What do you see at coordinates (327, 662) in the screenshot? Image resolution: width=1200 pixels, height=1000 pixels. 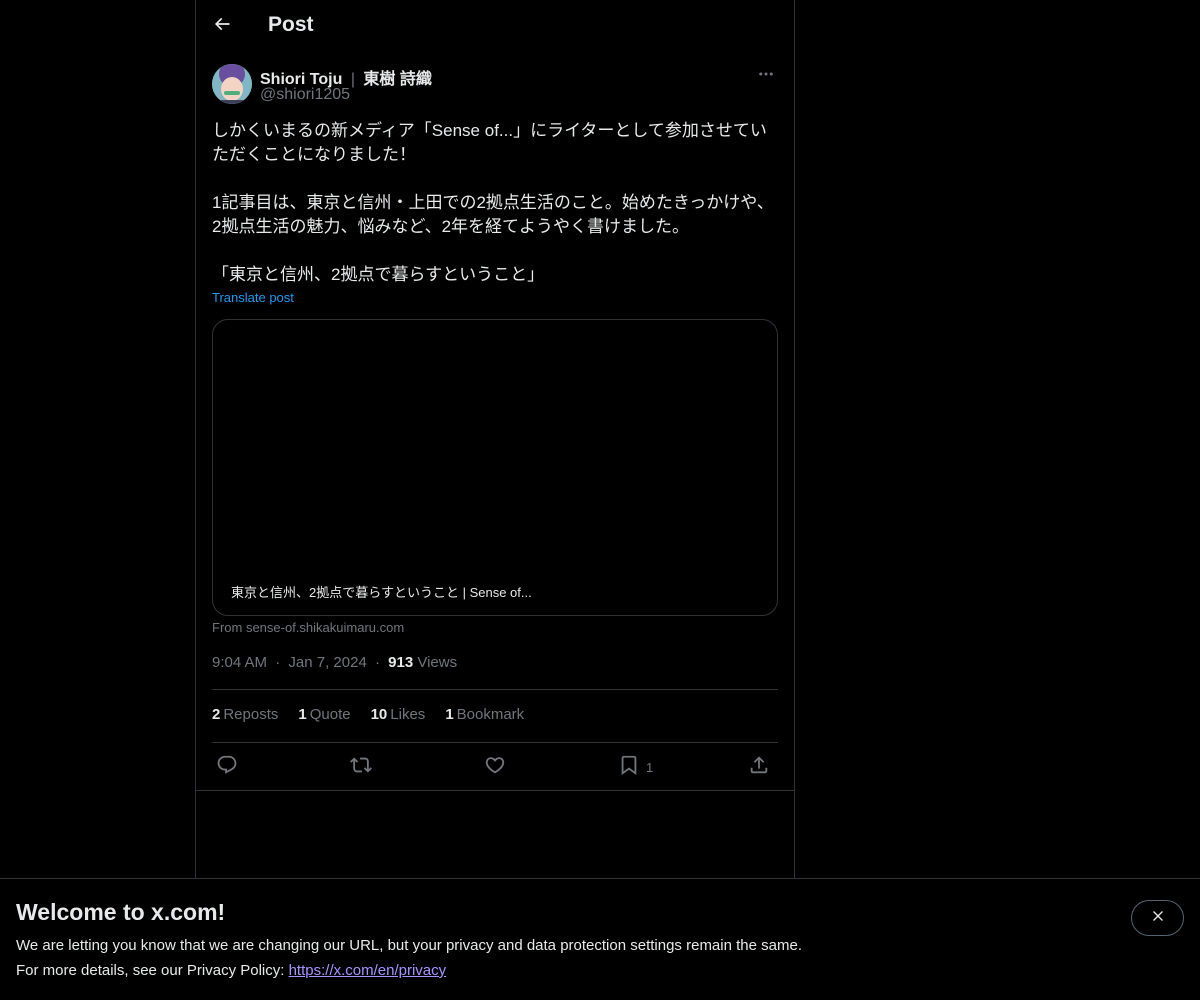 I see `post-date: Jan 7, 2024` at bounding box center [327, 662].